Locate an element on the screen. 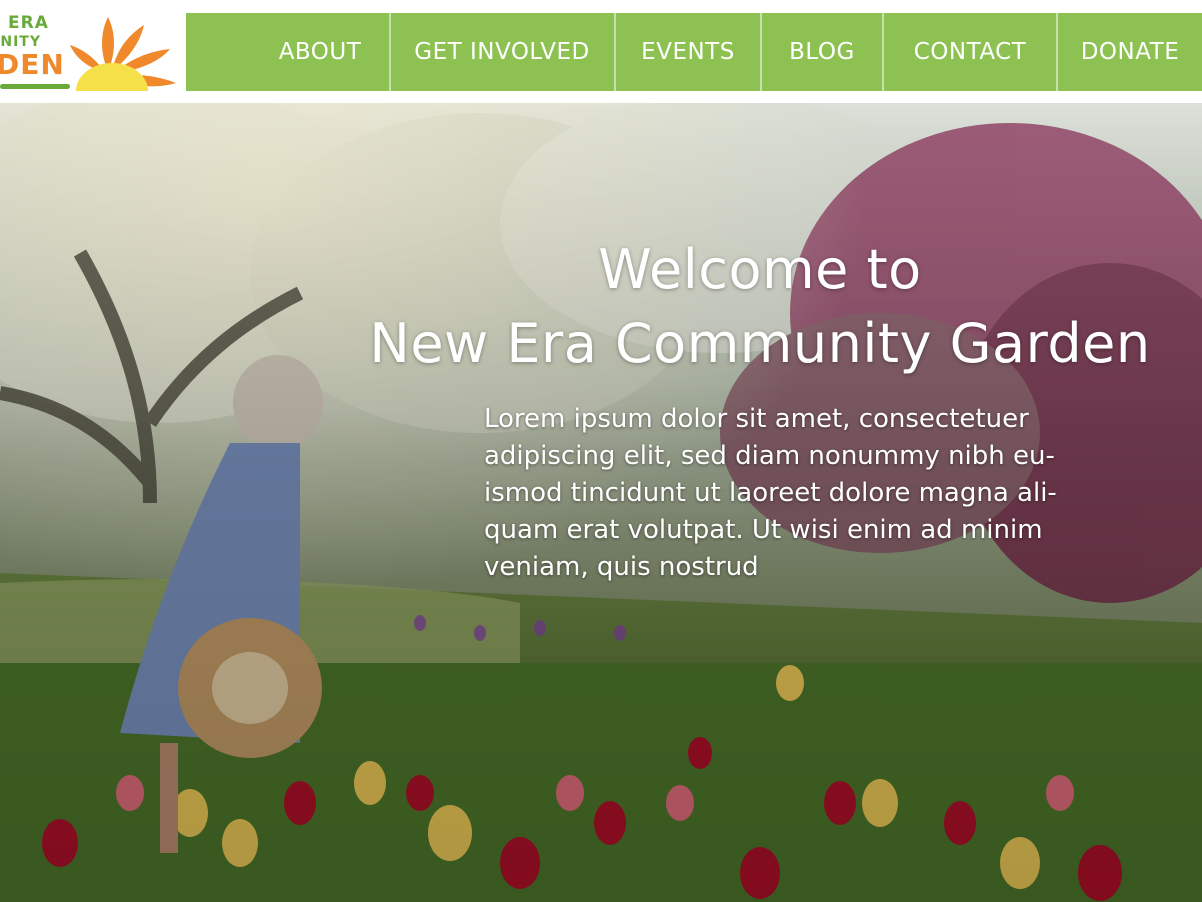 The height and width of the screenshot is (902, 1202). logo-underline is located at coordinates (35, 86).